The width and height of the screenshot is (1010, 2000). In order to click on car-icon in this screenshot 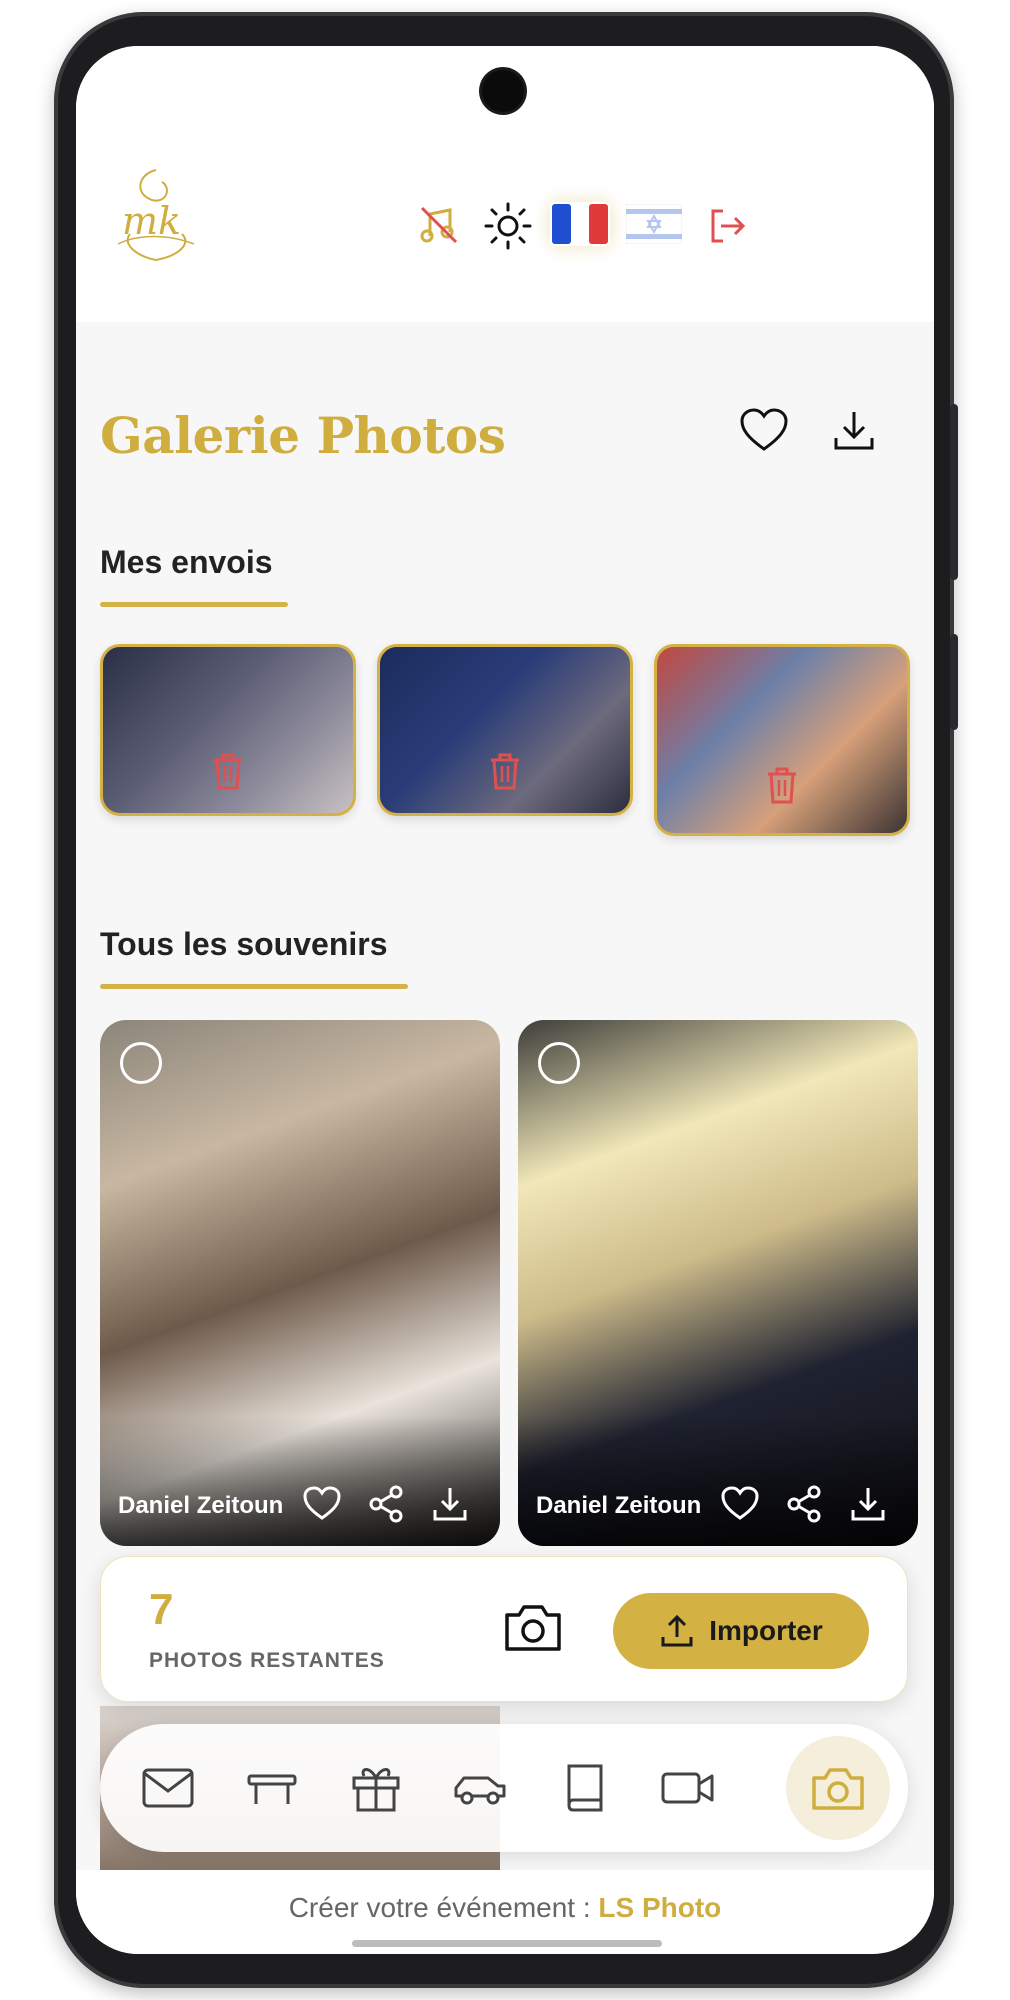, I will do `click(480, 1790)`.